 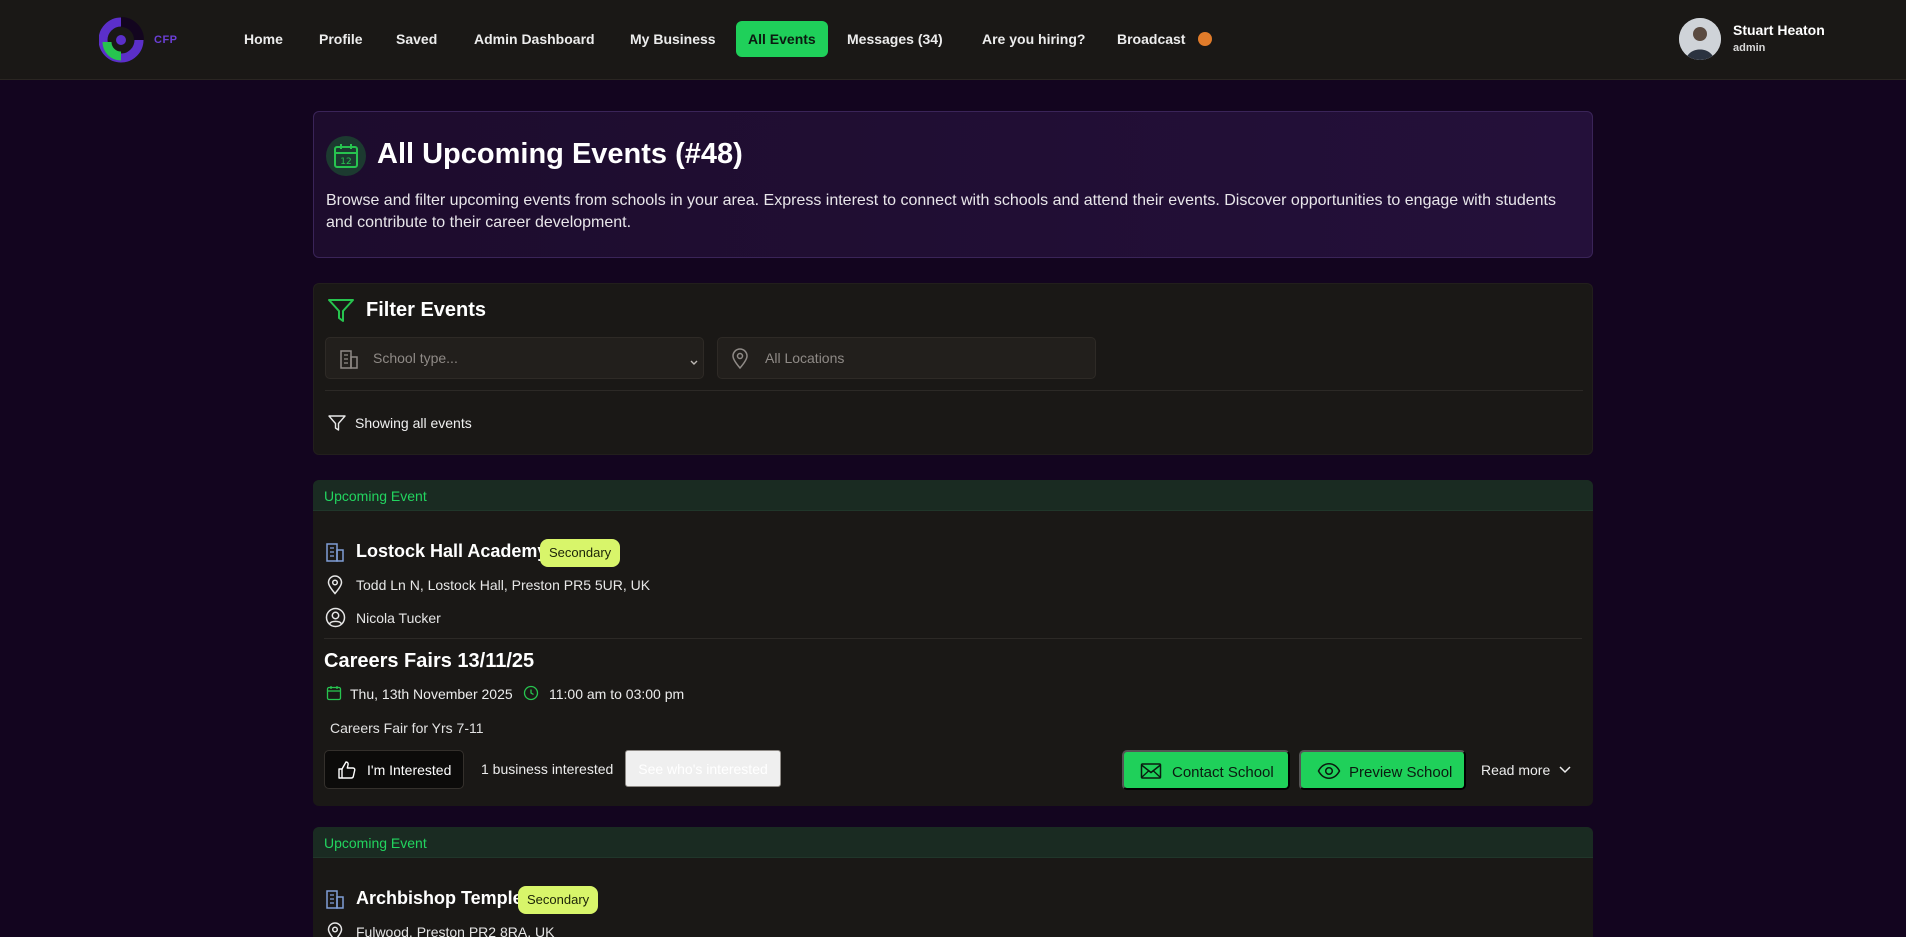 What do you see at coordinates (1223, 772) in the screenshot?
I see `contact-school-label: Contact School` at bounding box center [1223, 772].